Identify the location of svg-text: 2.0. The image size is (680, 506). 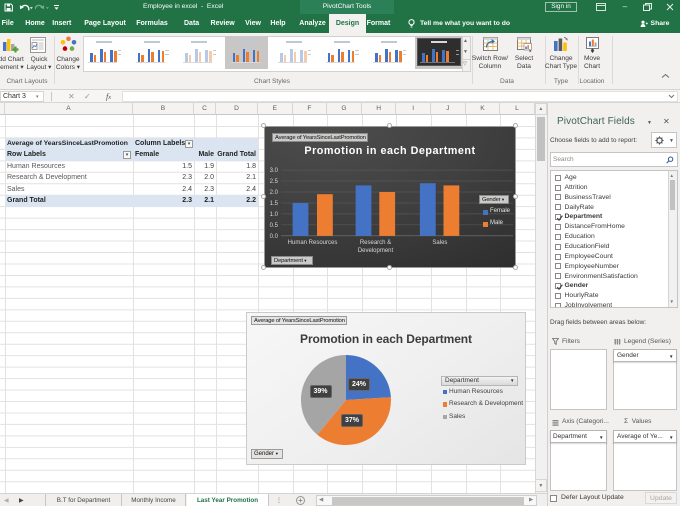
(274, 193).